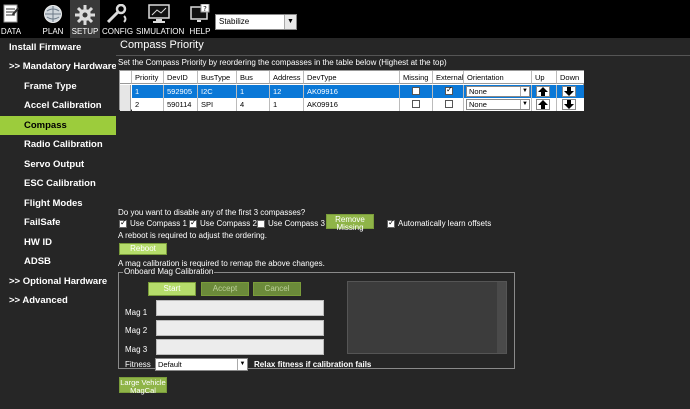  Describe the element at coordinates (544, 77) in the screenshot. I see `column-header: Up` at that location.